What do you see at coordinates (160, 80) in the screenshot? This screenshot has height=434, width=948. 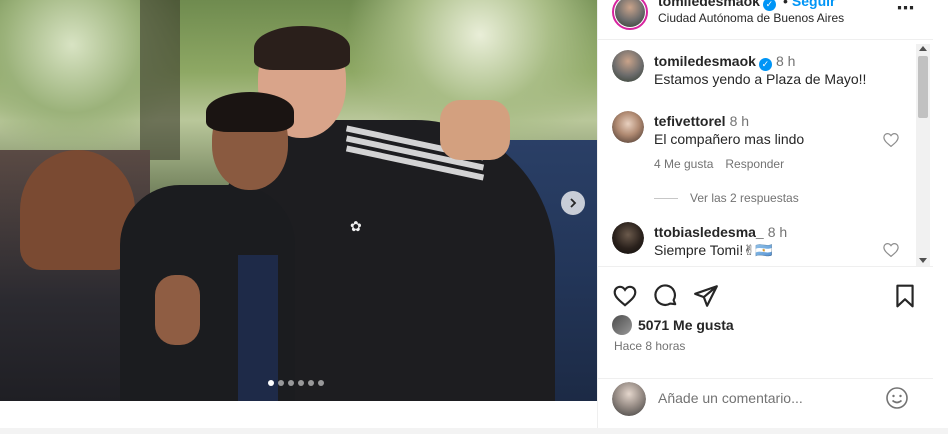 I see `photo-tree` at bounding box center [160, 80].